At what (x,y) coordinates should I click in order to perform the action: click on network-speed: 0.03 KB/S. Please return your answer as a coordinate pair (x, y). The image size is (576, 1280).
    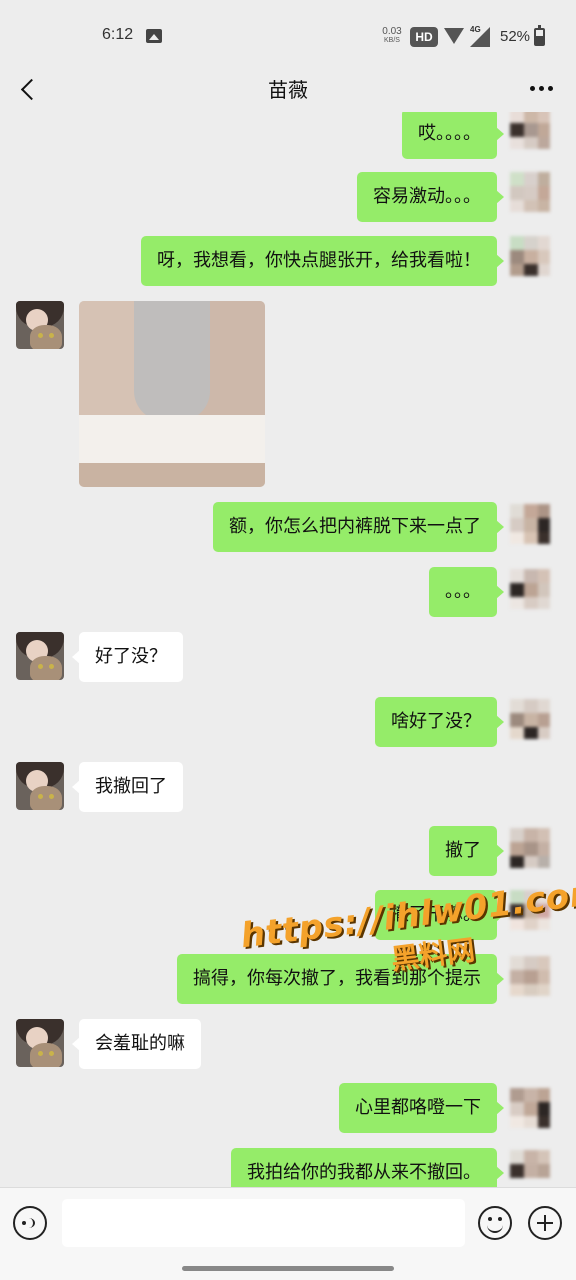
    Looking at the image, I should click on (392, 36).